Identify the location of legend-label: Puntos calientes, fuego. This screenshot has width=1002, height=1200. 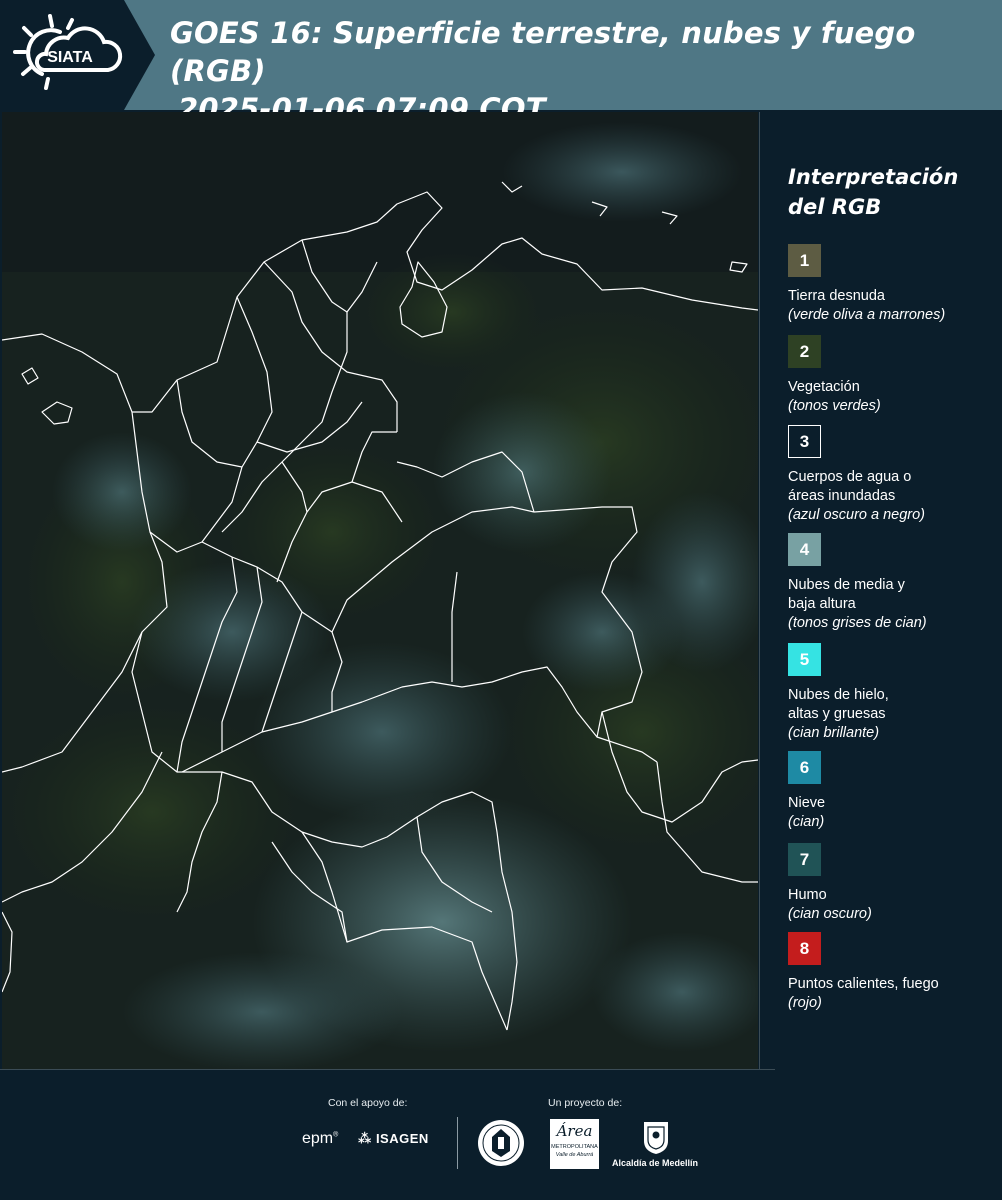
(863, 984).